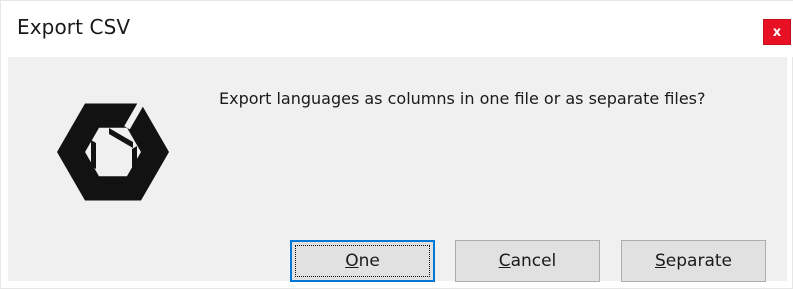 The height and width of the screenshot is (289, 793). Describe the element at coordinates (74, 27) in the screenshot. I see `window-title: Export CSV` at that location.